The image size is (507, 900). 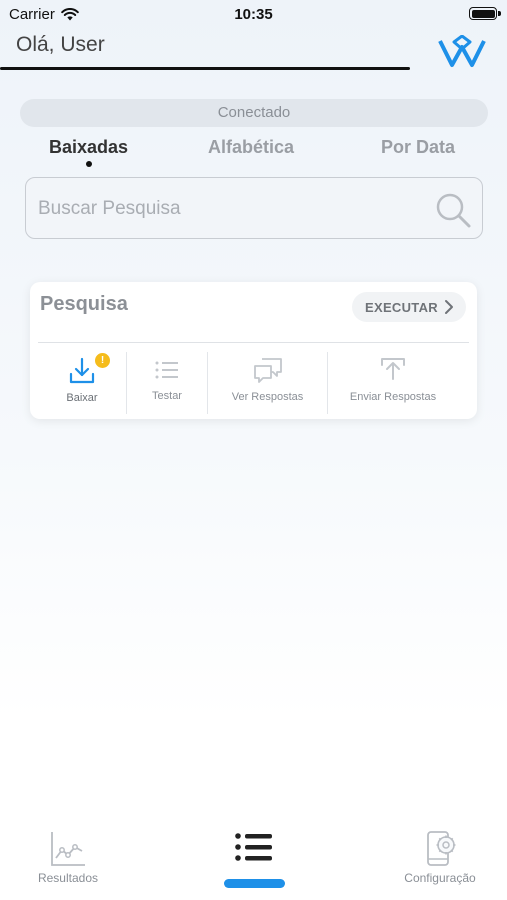 What do you see at coordinates (393, 369) in the screenshot?
I see `upload-icon` at bounding box center [393, 369].